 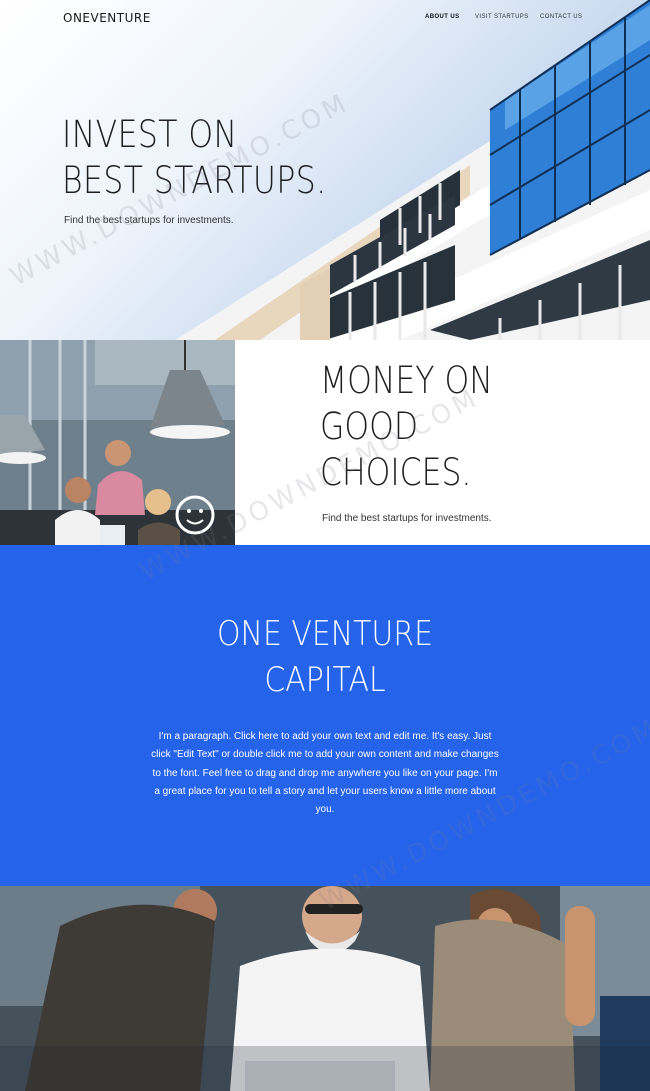 I want to click on hero-title-line2: BEST STARTUPS., so click(x=194, y=180).